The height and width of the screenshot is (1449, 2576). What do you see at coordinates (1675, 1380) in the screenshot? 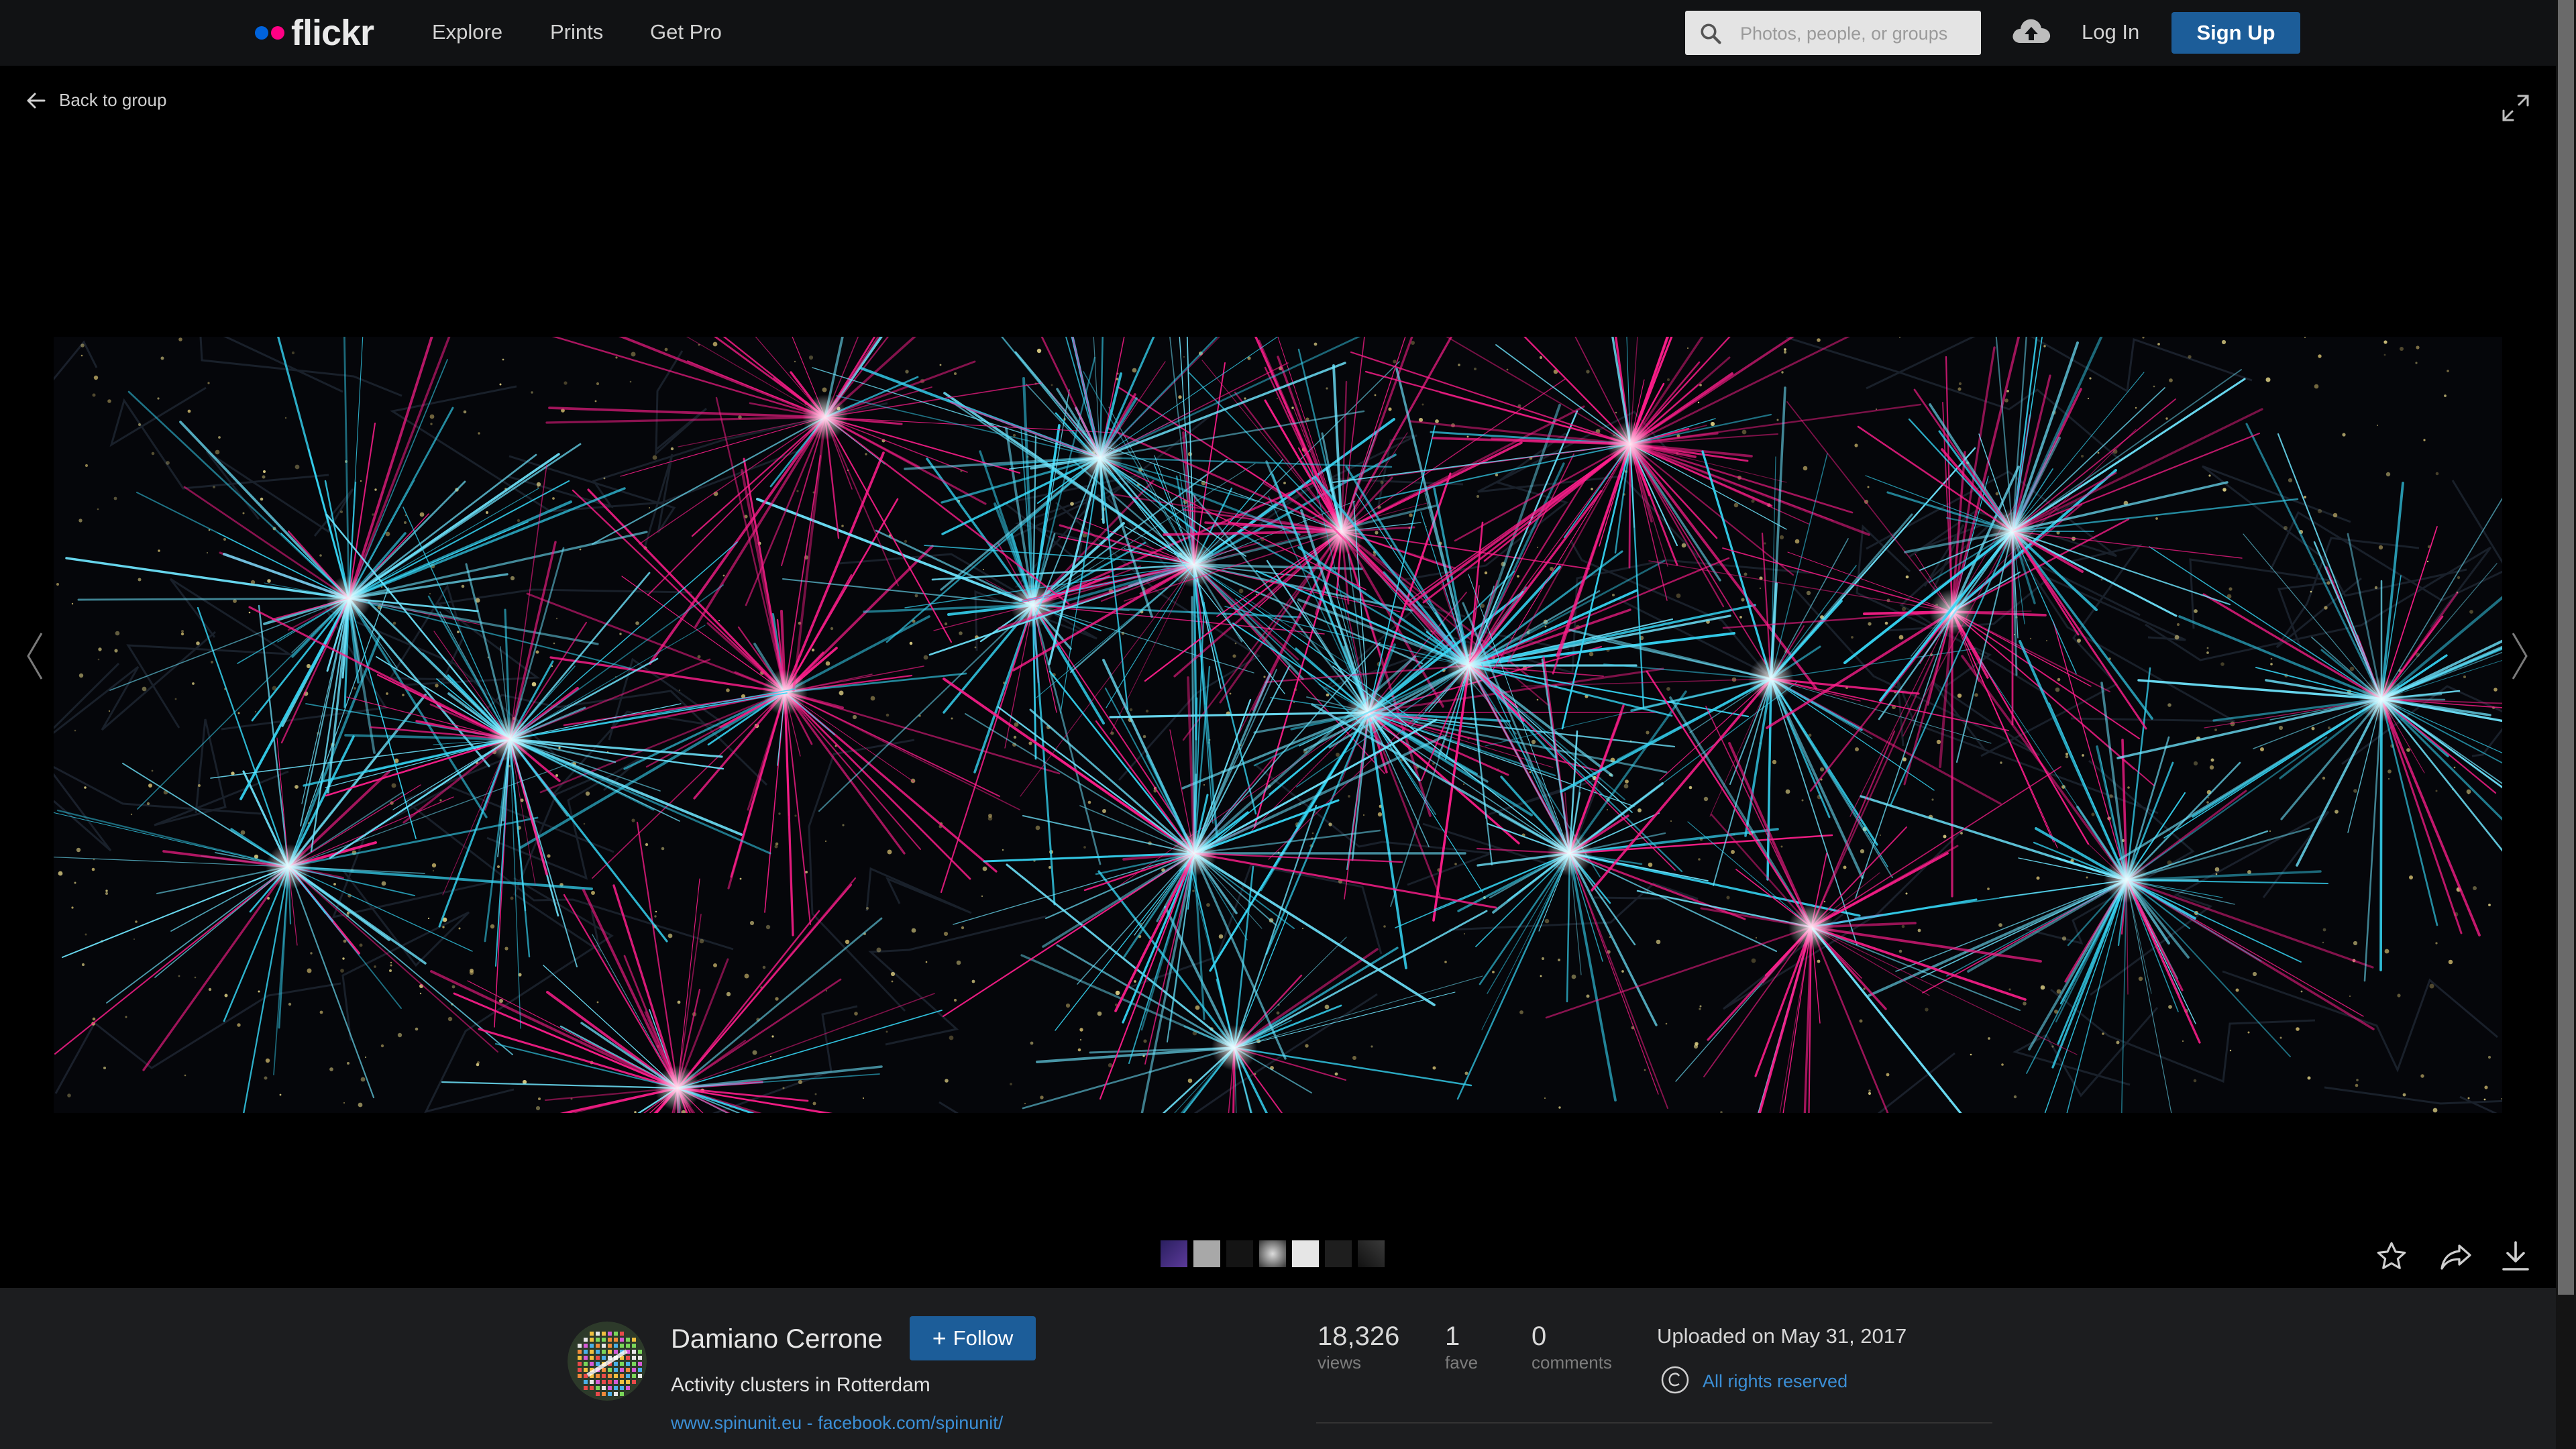
I see `copyright-icon` at bounding box center [1675, 1380].